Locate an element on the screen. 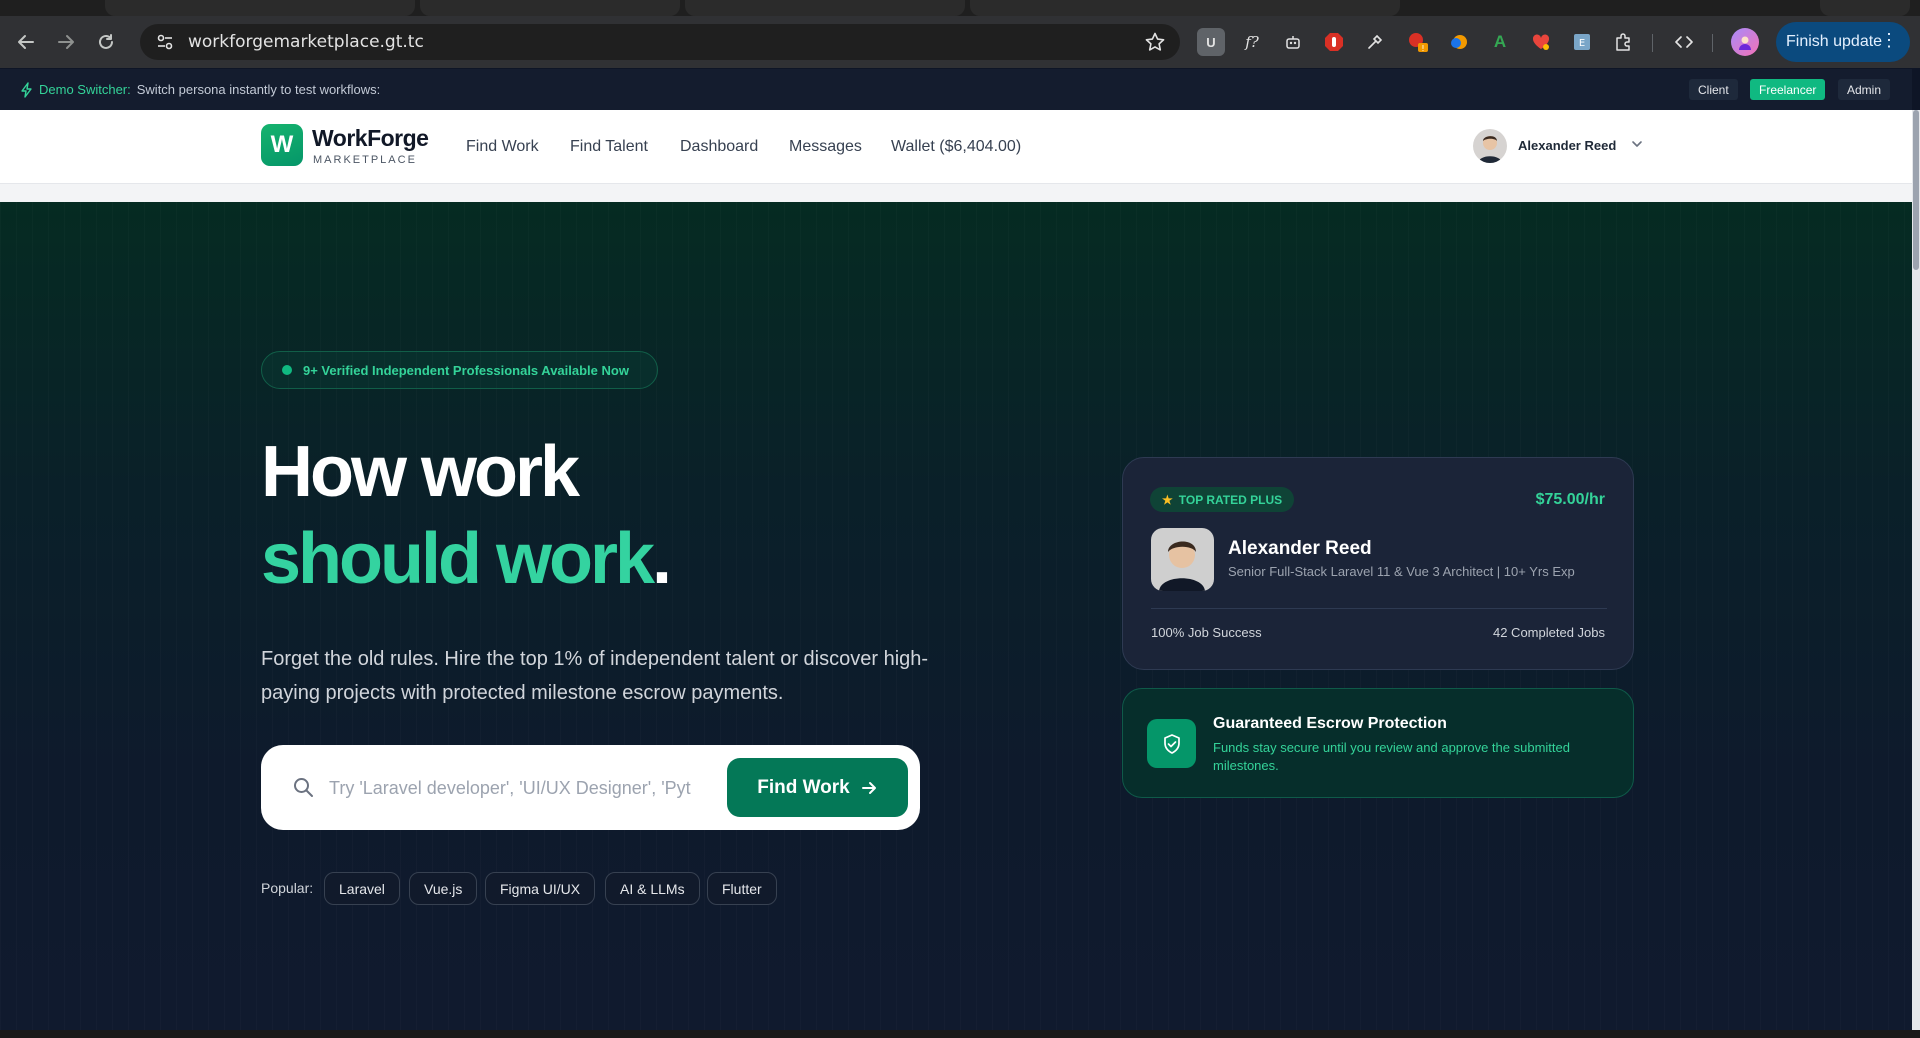  headline-period: . is located at coordinates (662, 559).